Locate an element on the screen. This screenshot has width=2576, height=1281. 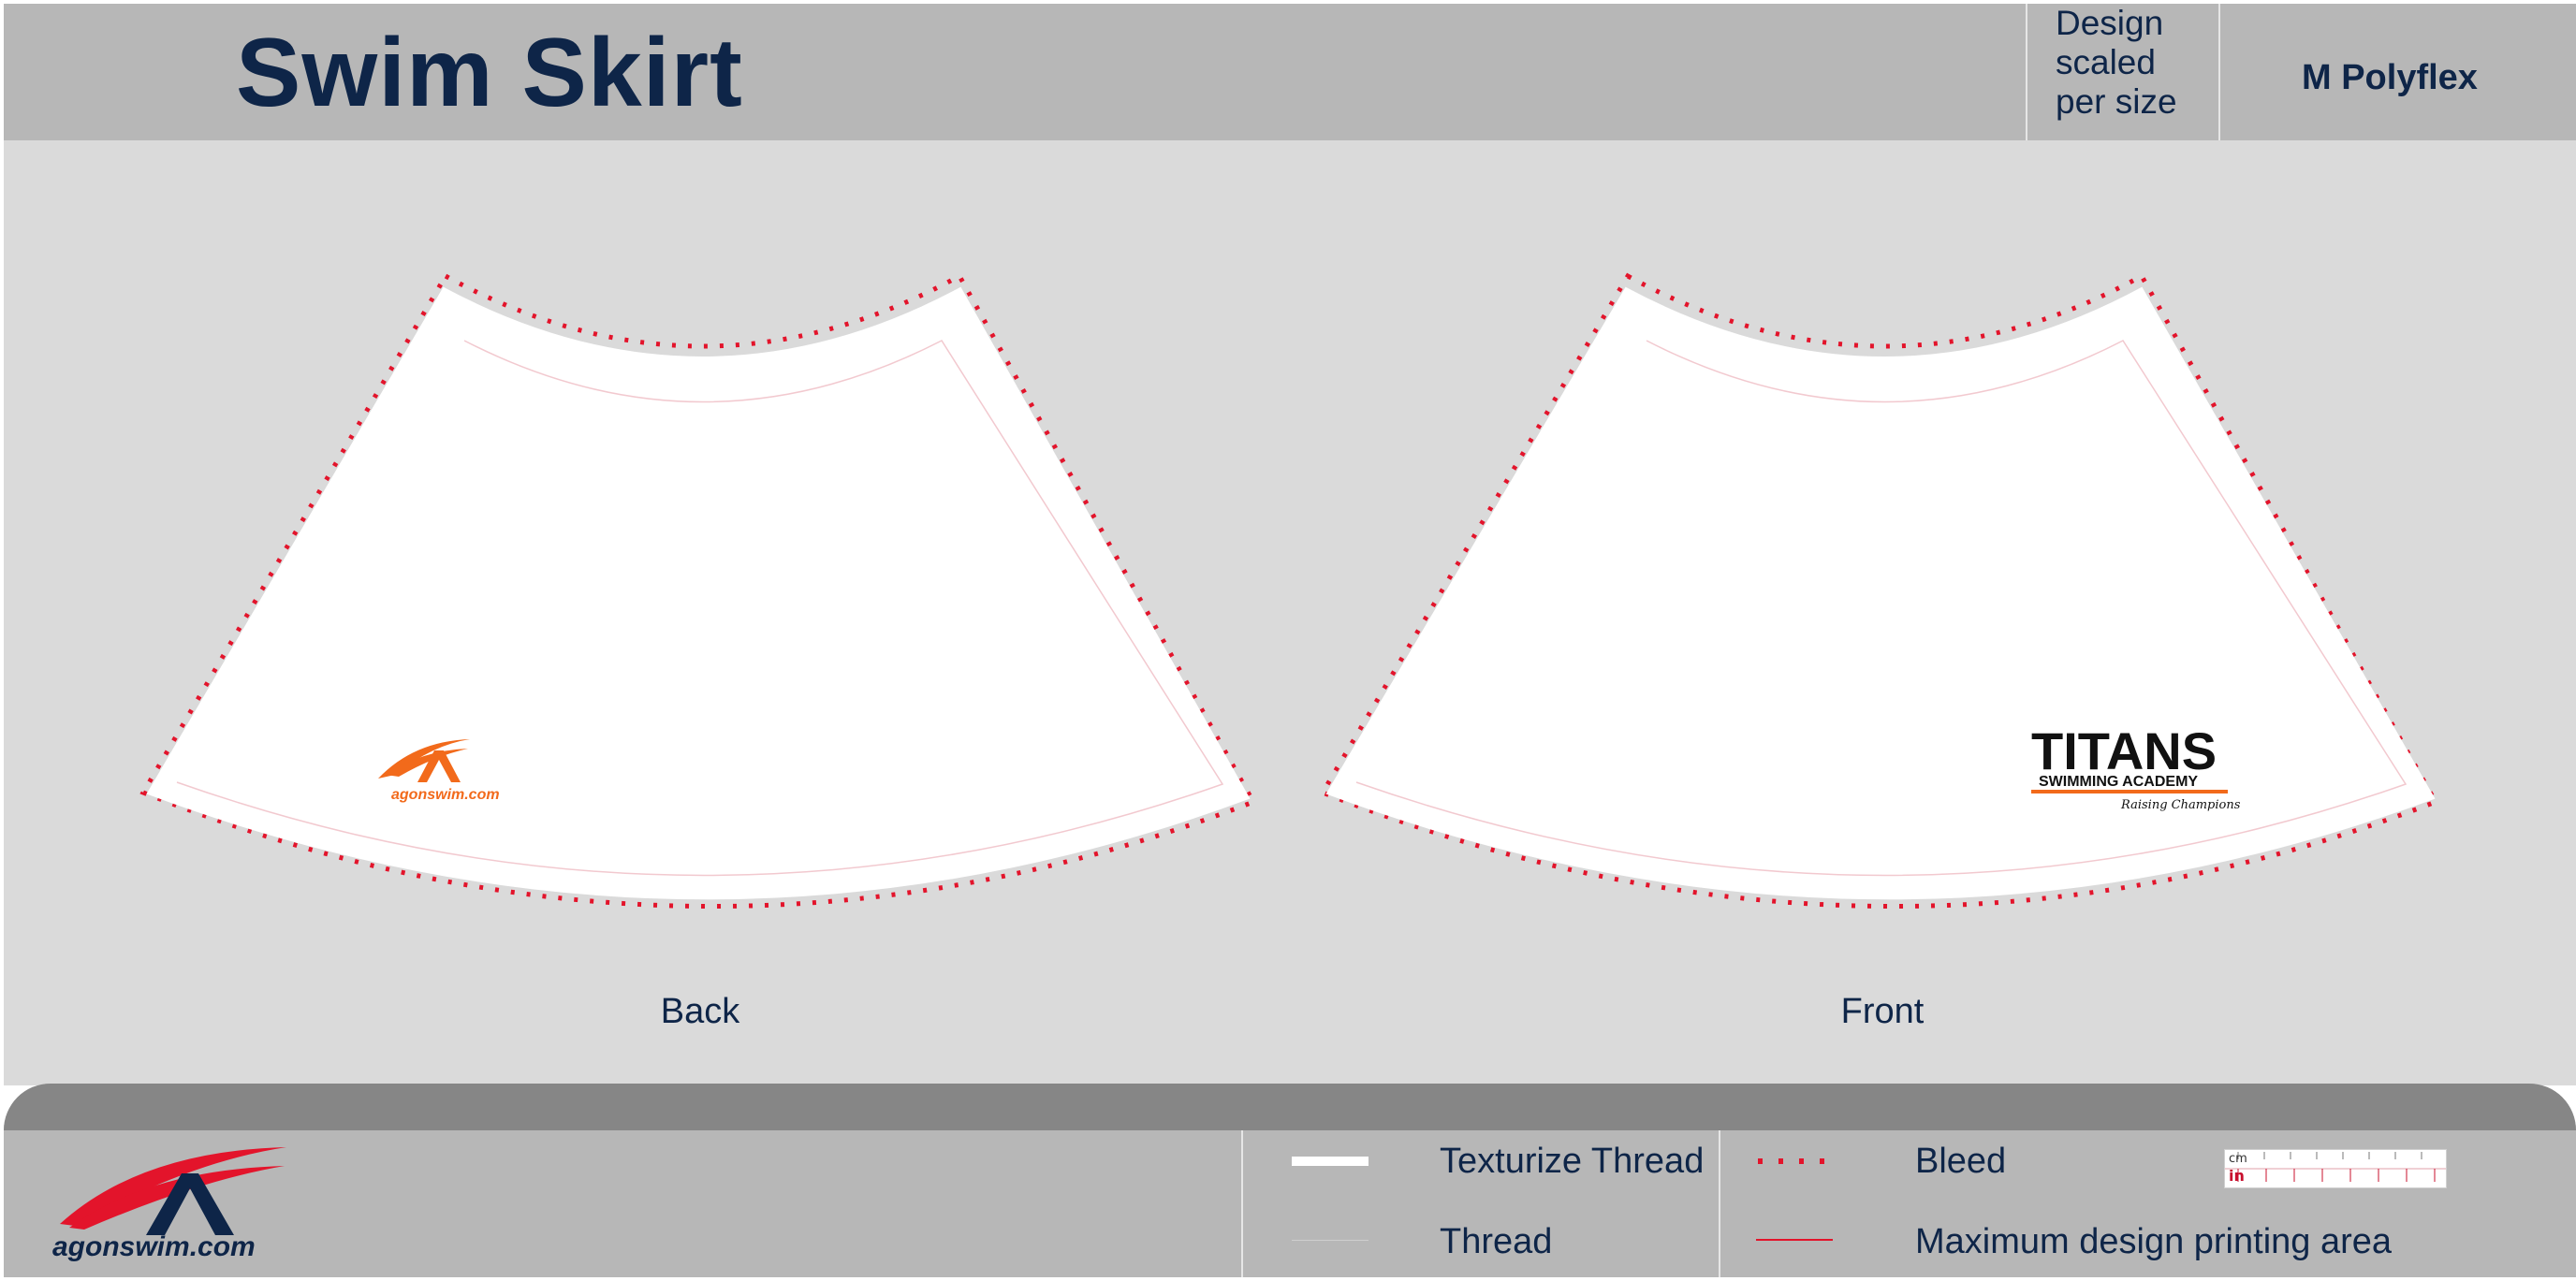
agonswim-brand-logo is located at coordinates (173, 1191).